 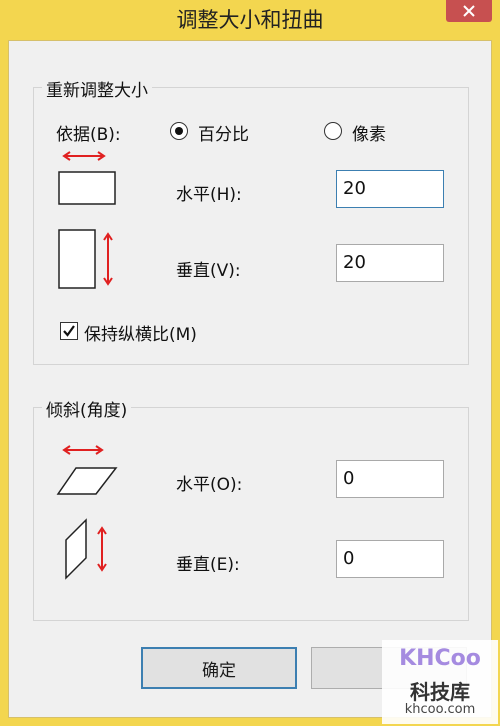 What do you see at coordinates (97, 88) in the screenshot?
I see `resize-group-label: 重新调整大小` at bounding box center [97, 88].